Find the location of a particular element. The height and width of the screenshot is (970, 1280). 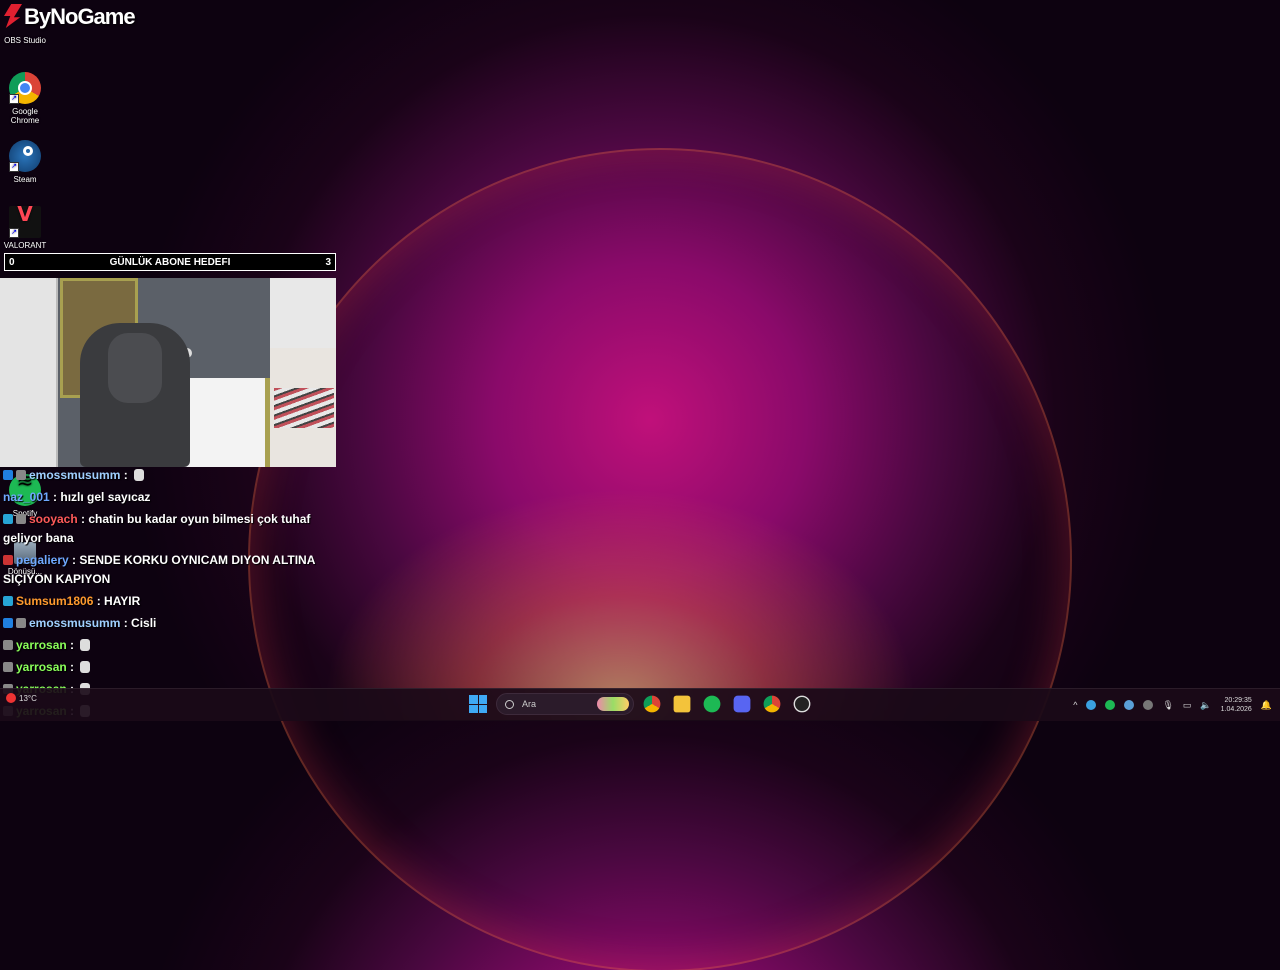

tray-defender-icon is located at coordinates (1091, 705).